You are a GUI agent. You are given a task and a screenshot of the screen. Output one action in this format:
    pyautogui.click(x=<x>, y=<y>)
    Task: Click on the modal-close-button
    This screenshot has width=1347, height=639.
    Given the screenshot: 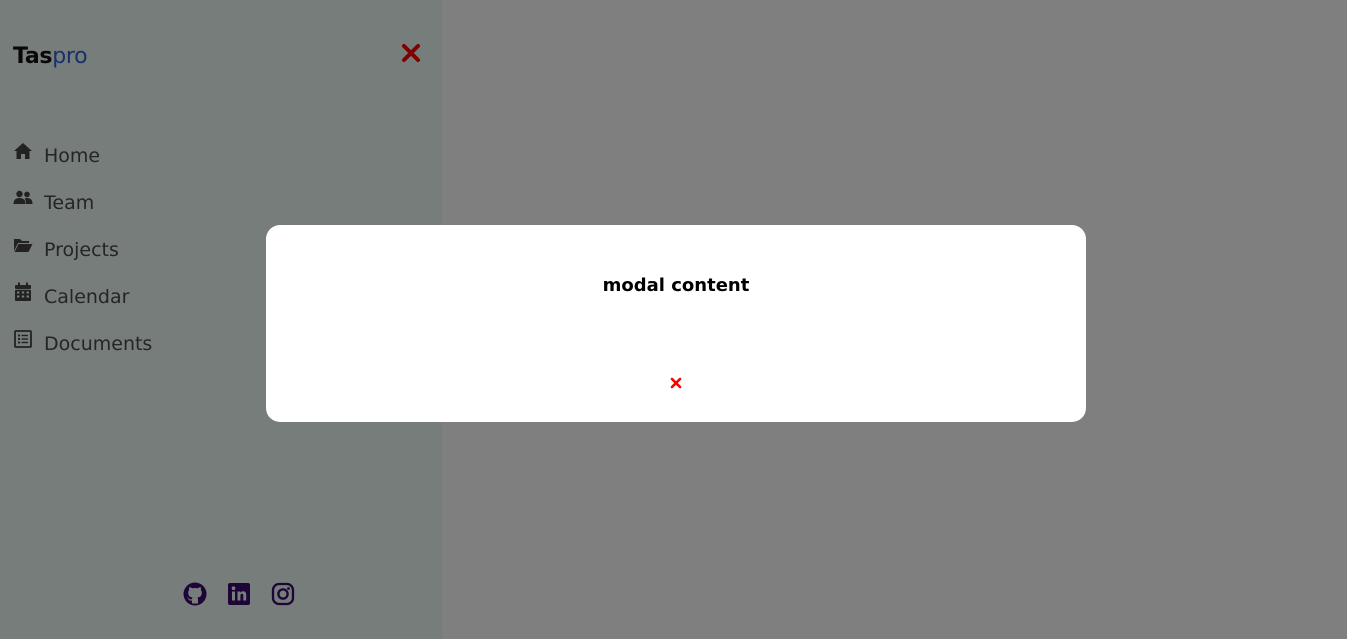 What is the action you would take?
    pyautogui.click(x=676, y=383)
    